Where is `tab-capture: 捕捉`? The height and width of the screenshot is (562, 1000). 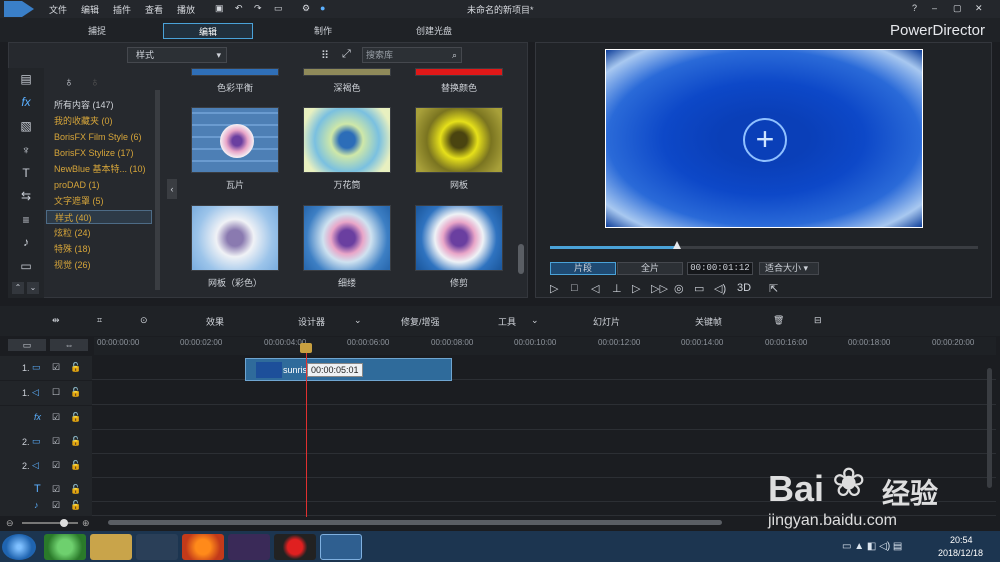 tab-capture: 捕捉 is located at coordinates (97, 31).